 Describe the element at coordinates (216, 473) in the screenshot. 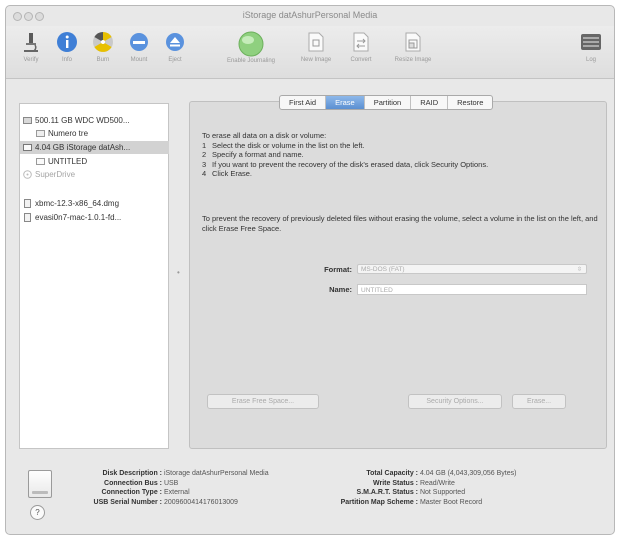

I see `disk-description-value: iStorage datAshurPersonal Media` at that location.